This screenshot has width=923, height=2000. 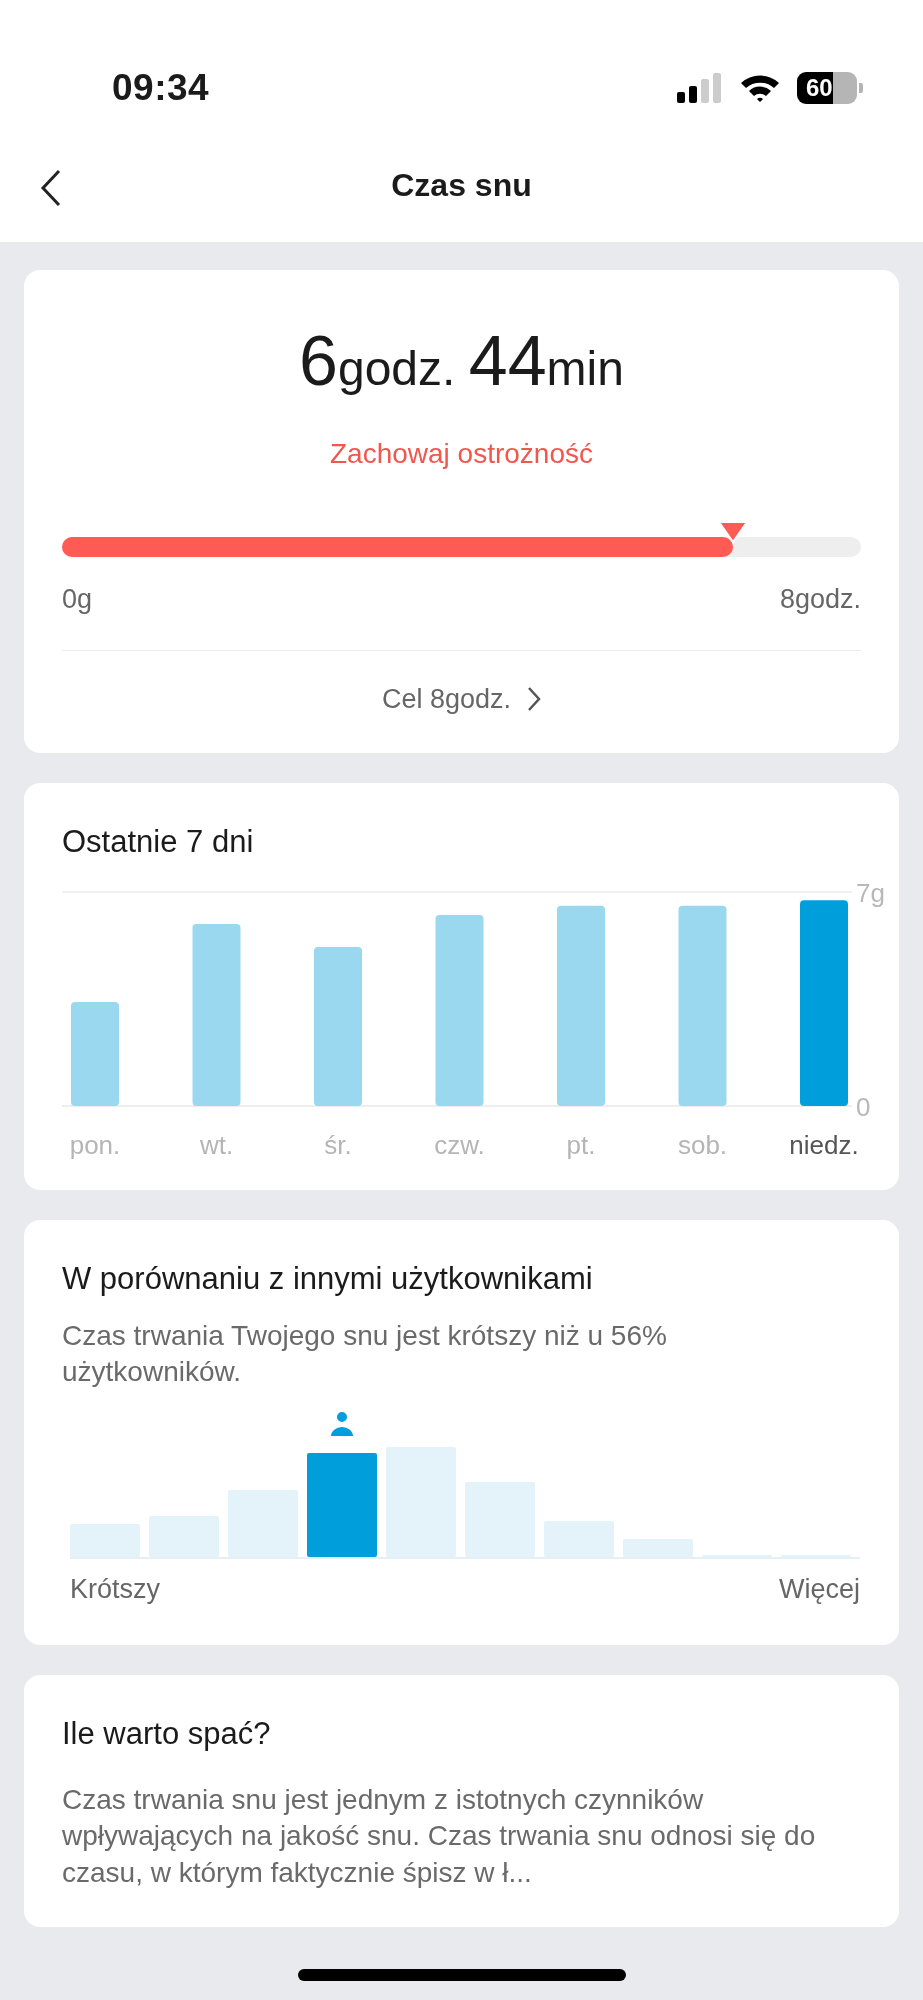 I want to click on hours-unit: godz., so click(x=396, y=368).